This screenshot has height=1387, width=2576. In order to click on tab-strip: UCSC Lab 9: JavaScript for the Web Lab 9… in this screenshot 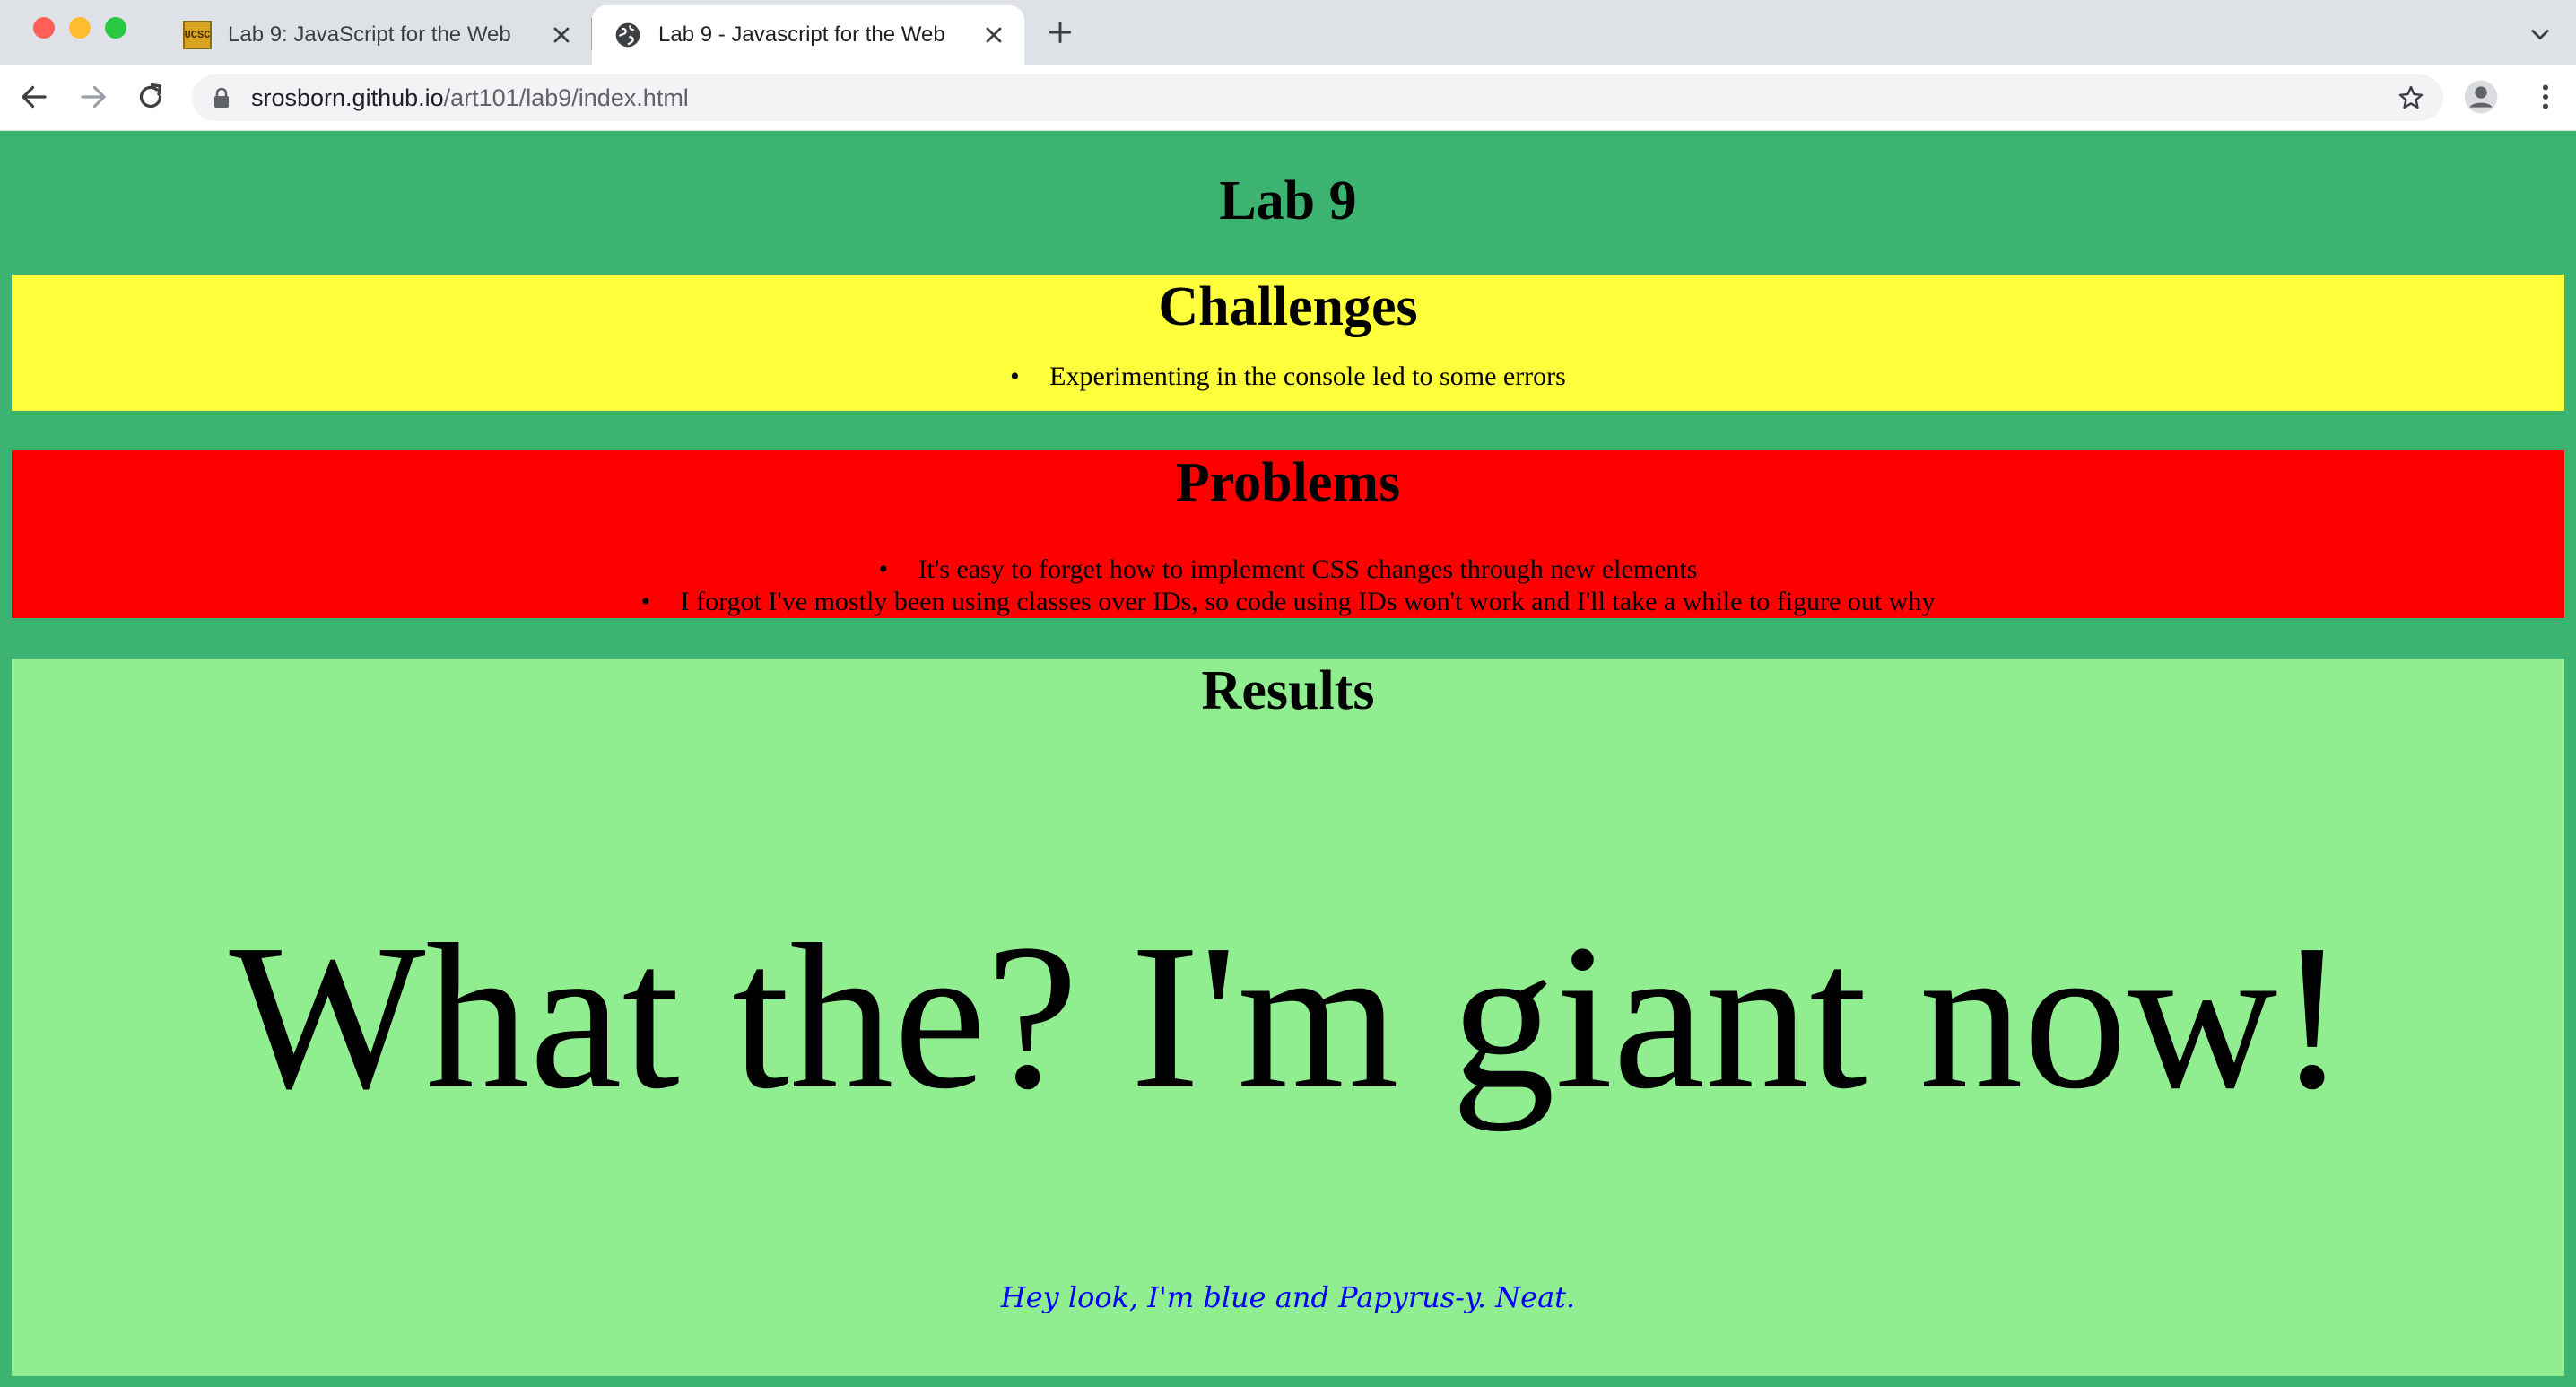, I will do `click(1288, 32)`.